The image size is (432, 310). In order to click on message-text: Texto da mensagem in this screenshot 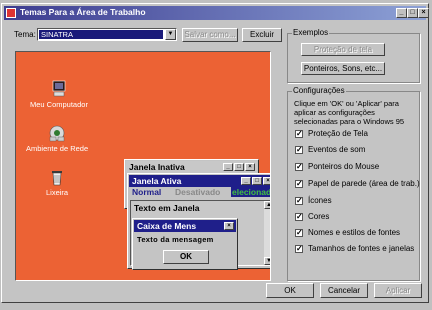, I will do `click(175, 239)`.